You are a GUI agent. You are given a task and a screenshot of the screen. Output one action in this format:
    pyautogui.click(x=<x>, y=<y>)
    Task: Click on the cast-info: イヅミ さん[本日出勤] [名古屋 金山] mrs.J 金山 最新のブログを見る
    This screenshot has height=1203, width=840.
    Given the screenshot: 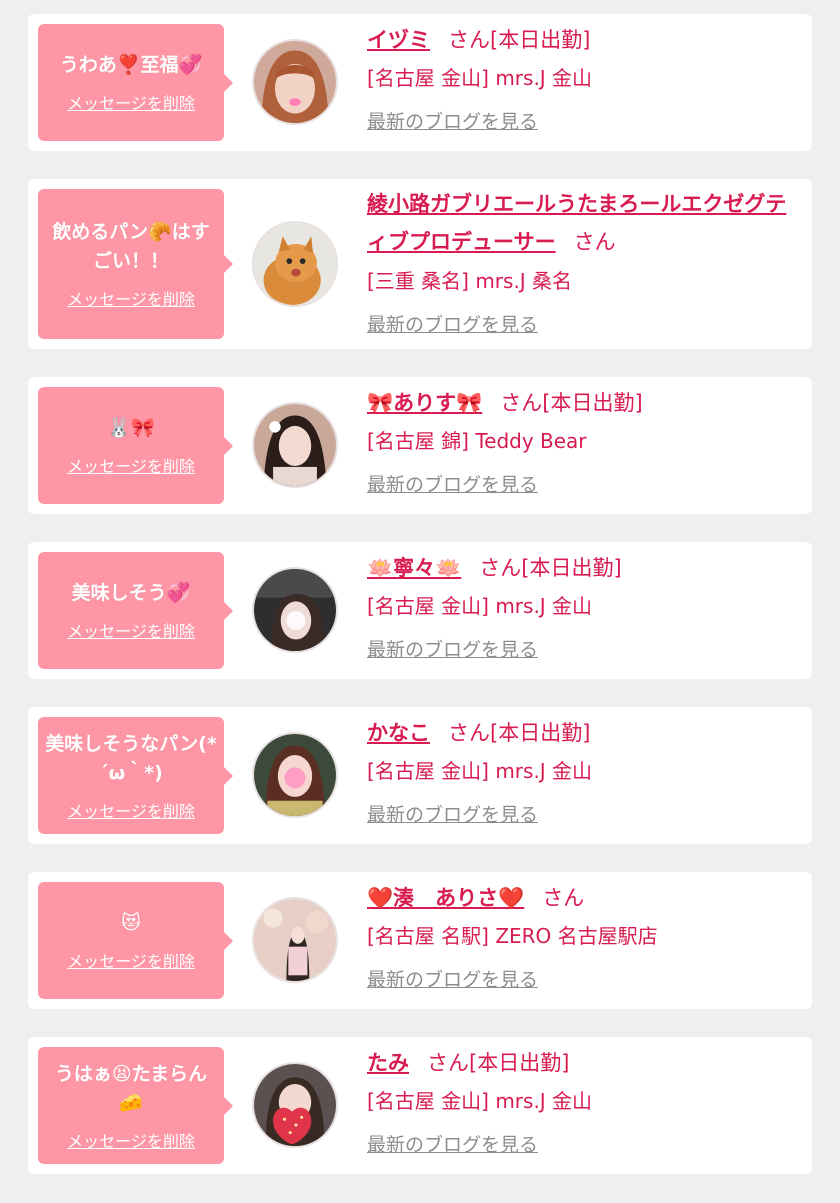 What is the action you would take?
    pyautogui.click(x=582, y=80)
    